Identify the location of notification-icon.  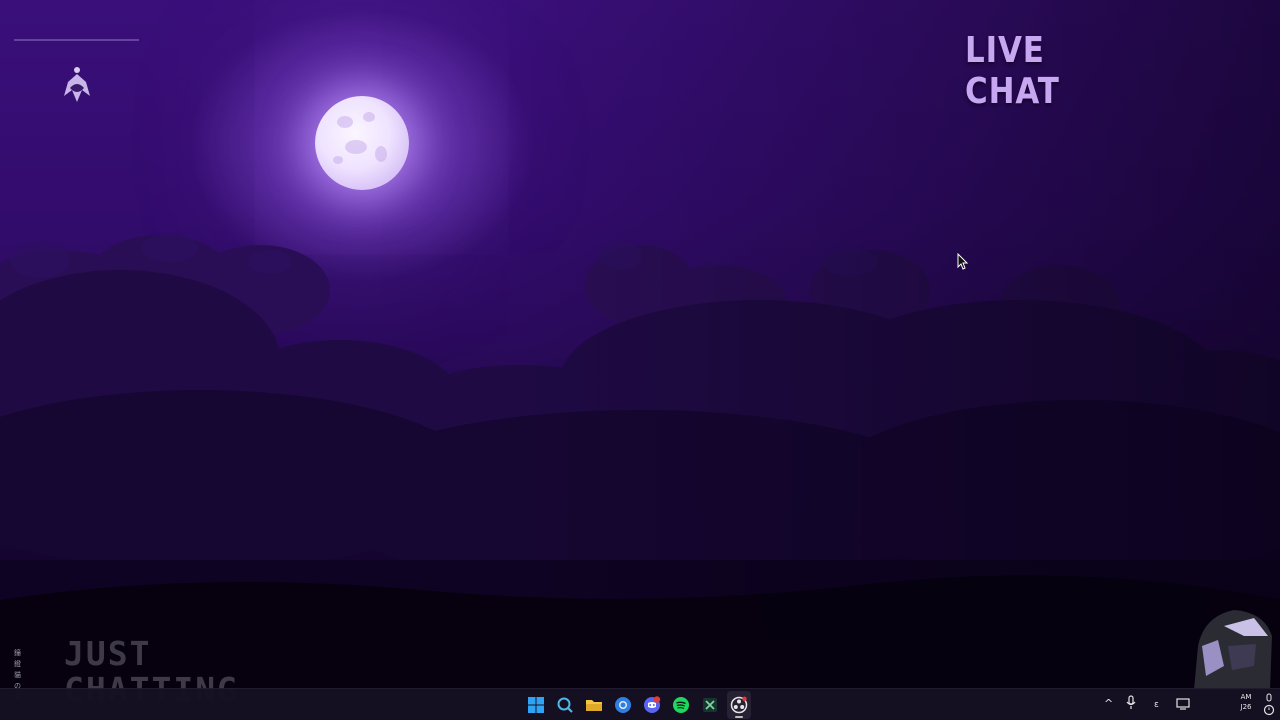
(1269, 706).